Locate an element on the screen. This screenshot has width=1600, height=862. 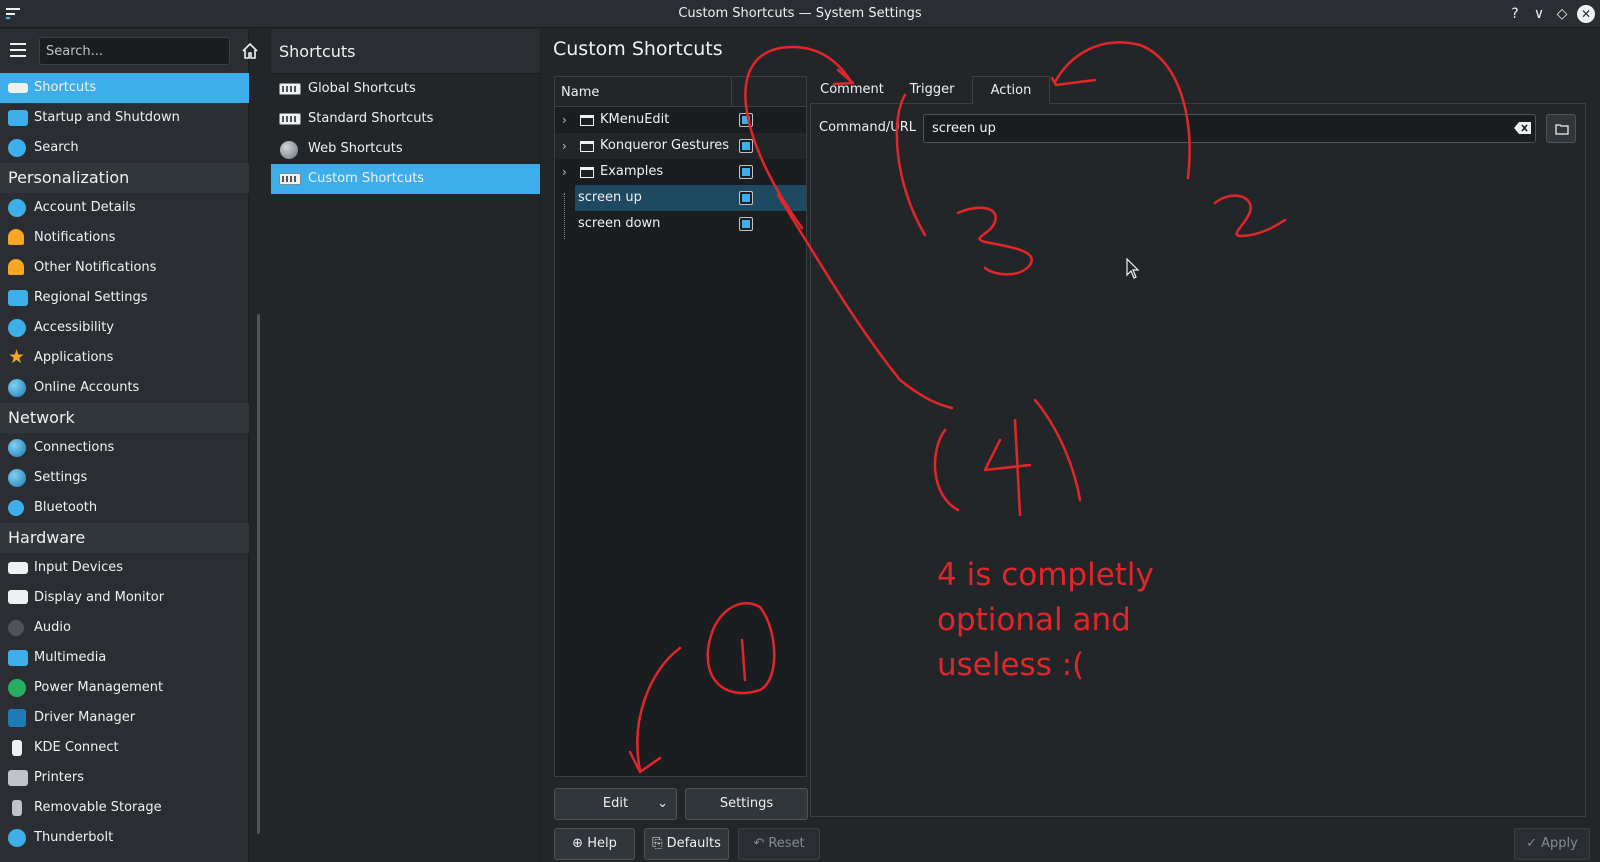
shortcut-item-custom: Custom Shortcuts is located at coordinates (405, 179).